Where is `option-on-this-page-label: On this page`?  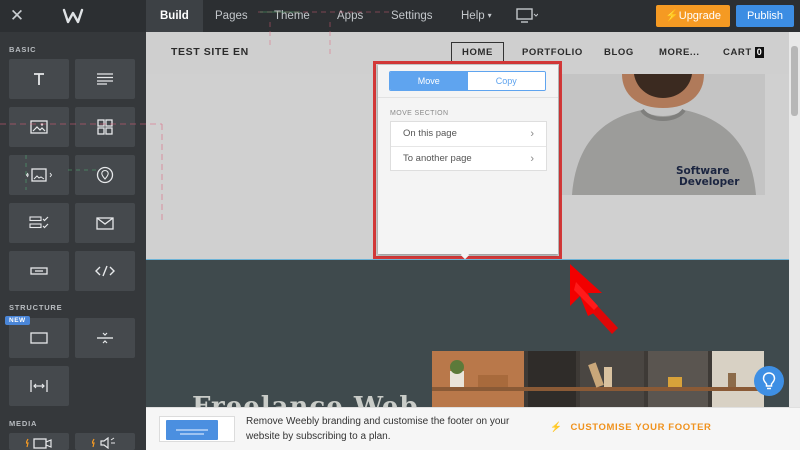
option-on-this-page-label: On this page is located at coordinates (430, 133).